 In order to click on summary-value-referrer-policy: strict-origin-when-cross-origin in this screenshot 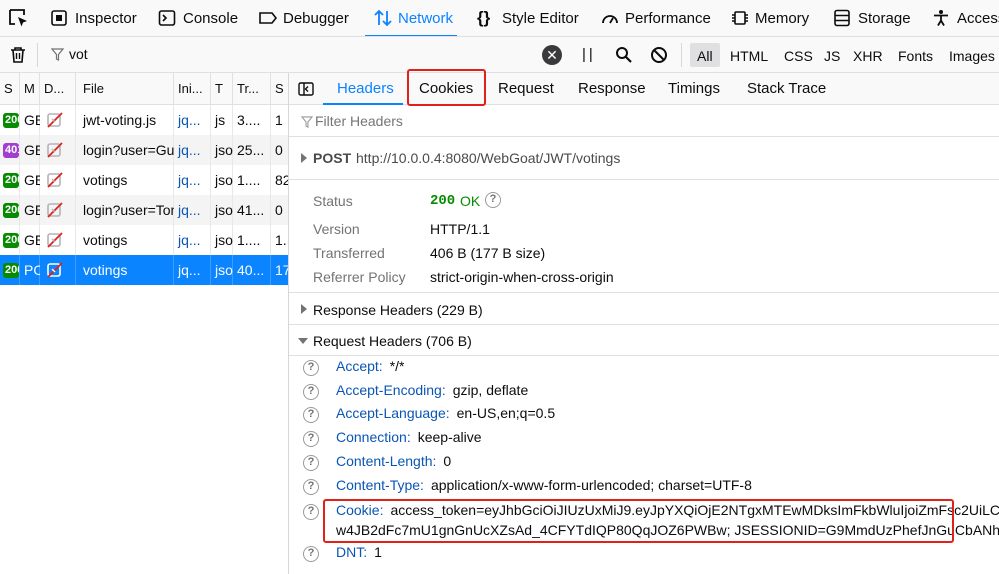, I will do `click(522, 277)`.